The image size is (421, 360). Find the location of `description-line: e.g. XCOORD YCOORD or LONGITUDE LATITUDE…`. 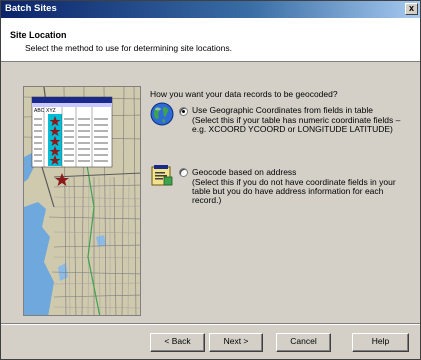

description-line: e.g. XCOORD YCOORD or LONGITUDE LATITUDE… is located at coordinates (292, 129).